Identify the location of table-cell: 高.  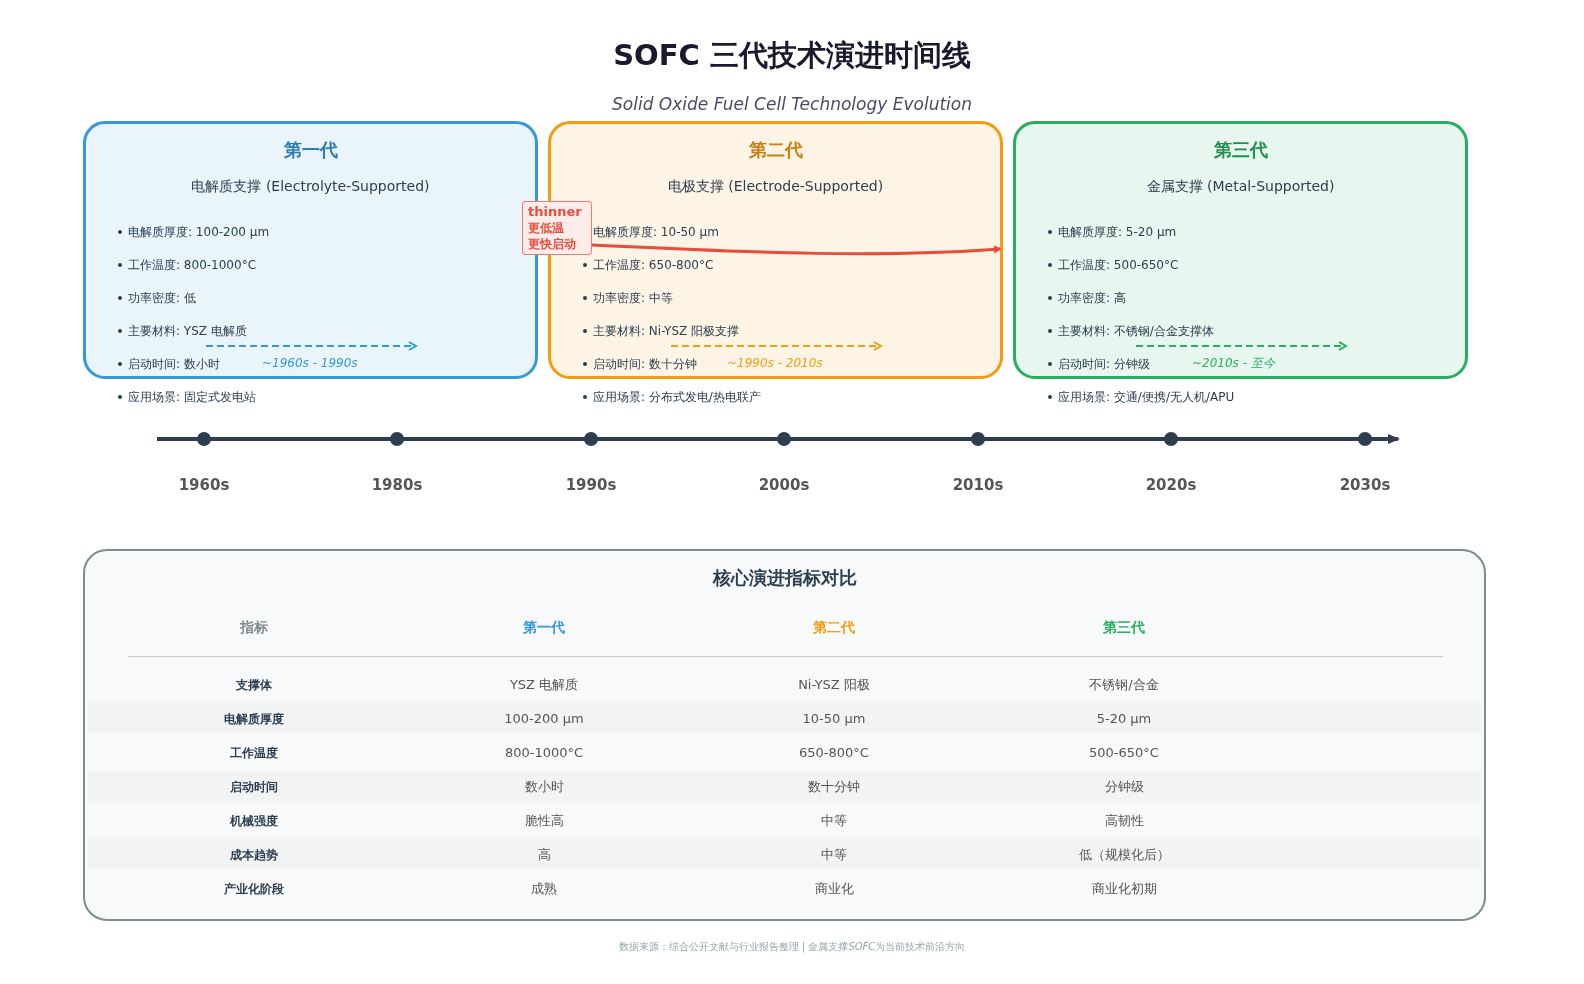
(544, 854).